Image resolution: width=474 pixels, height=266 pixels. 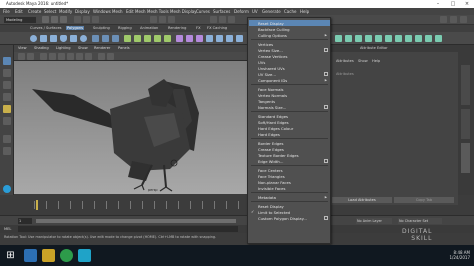 What do you see at coordinates (101, 56) in the screenshot?
I see `xray-icon` at bounding box center [101, 56].